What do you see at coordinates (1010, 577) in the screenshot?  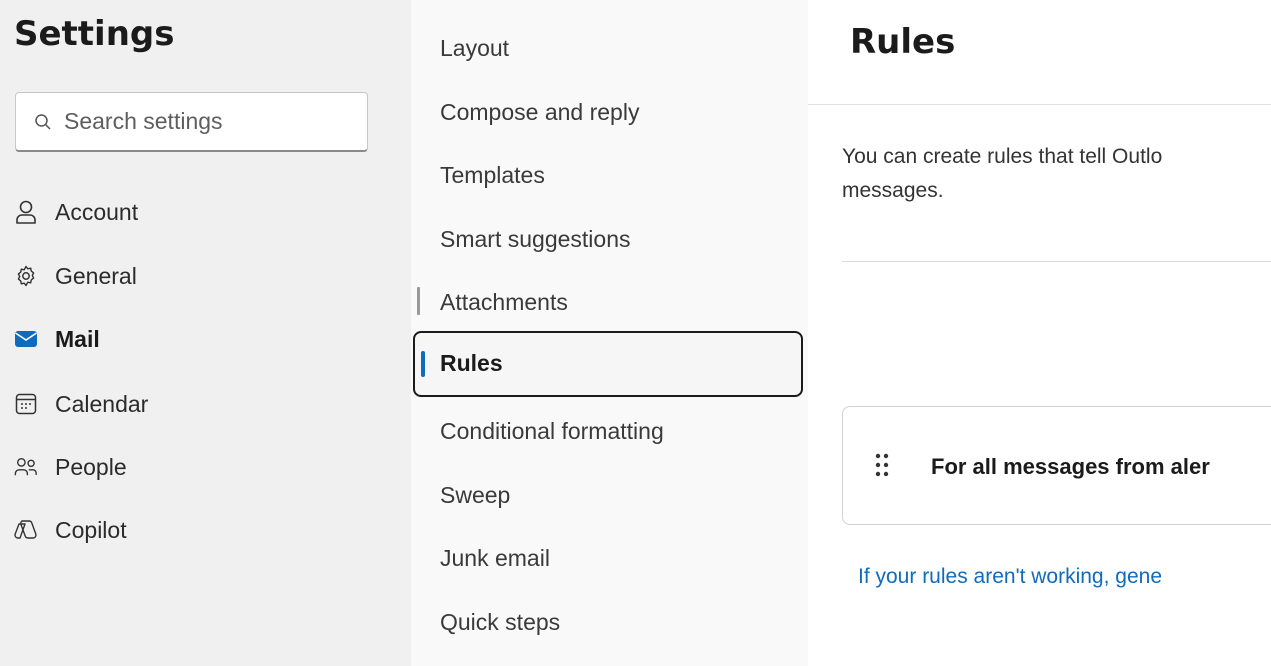 I see `help-link: If your rules aren't working, gene` at bounding box center [1010, 577].